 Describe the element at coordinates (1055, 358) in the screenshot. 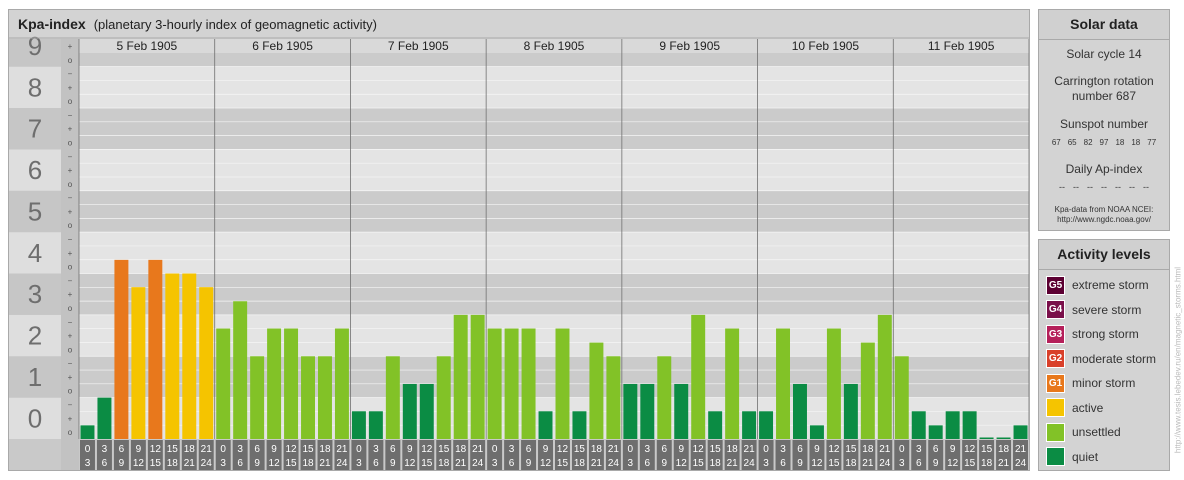

I see `level-swatch: G2` at that location.